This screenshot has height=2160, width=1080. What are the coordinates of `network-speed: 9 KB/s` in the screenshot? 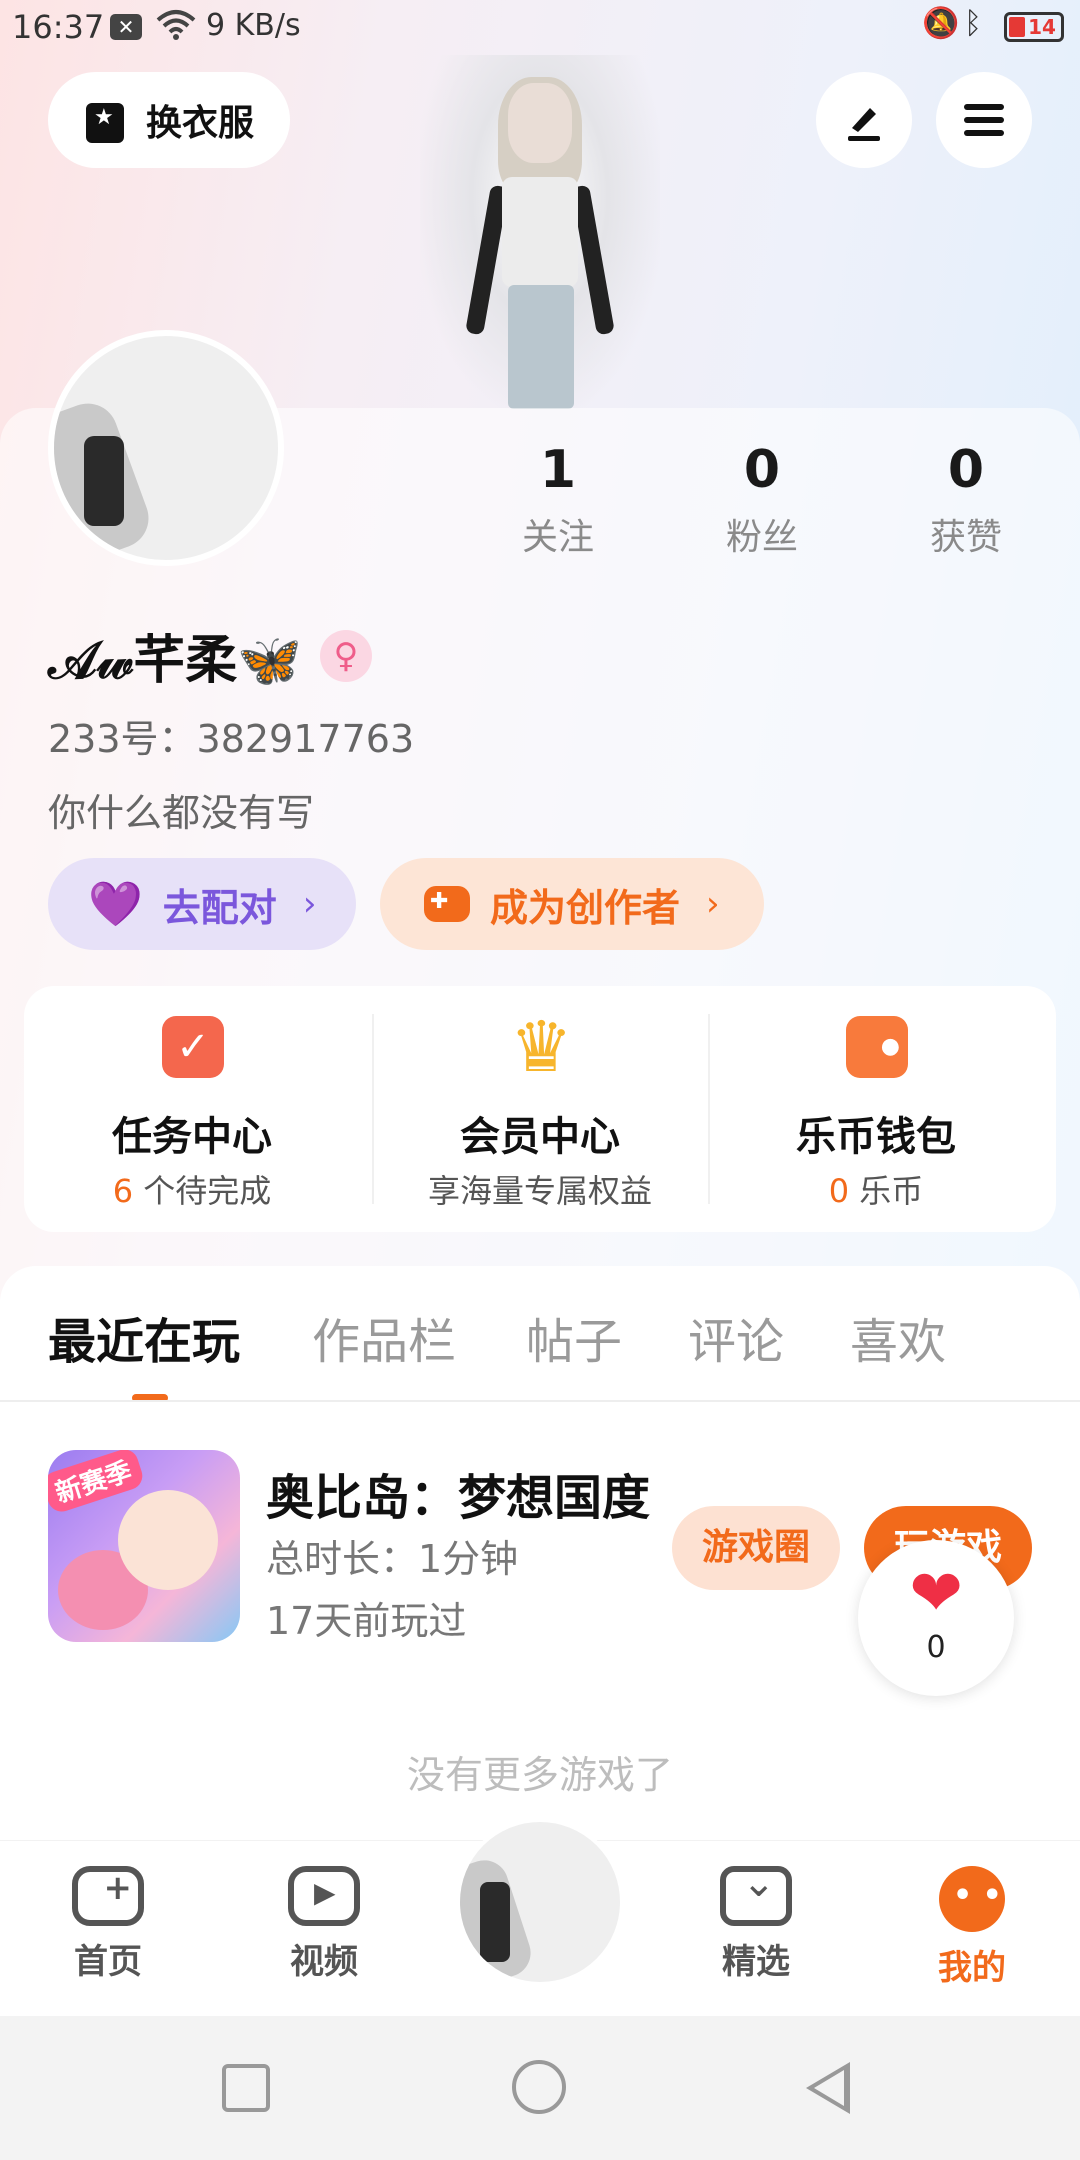 It's located at (253, 25).